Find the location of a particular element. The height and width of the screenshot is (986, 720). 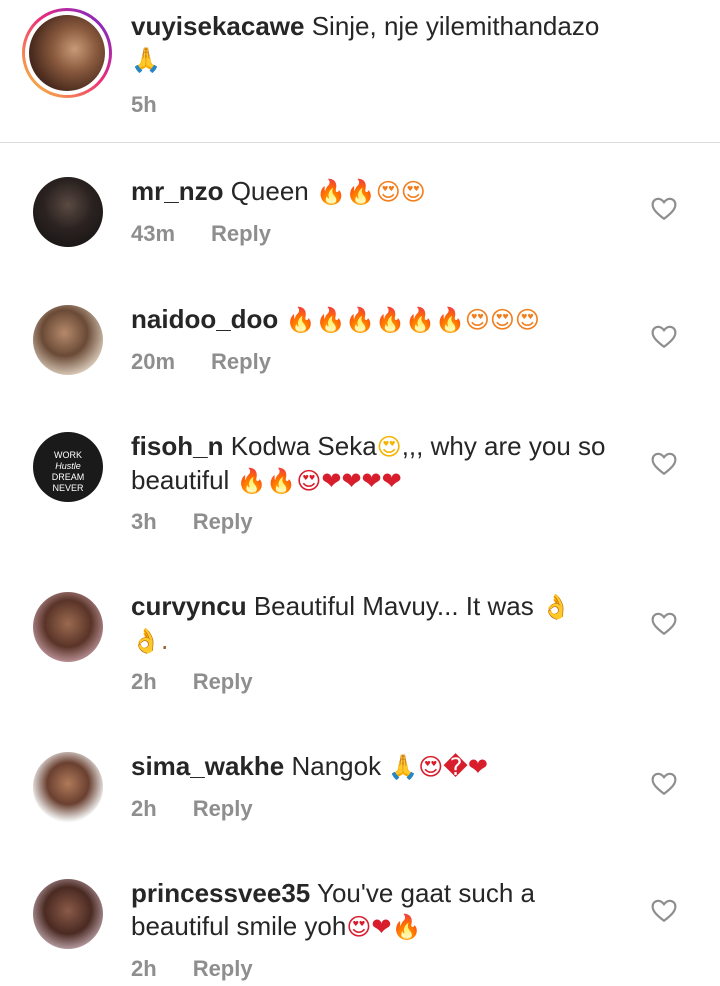

comment-text: curvyncu Beautiful Mavuy... It was 👌 👌. is located at coordinates (376, 624).